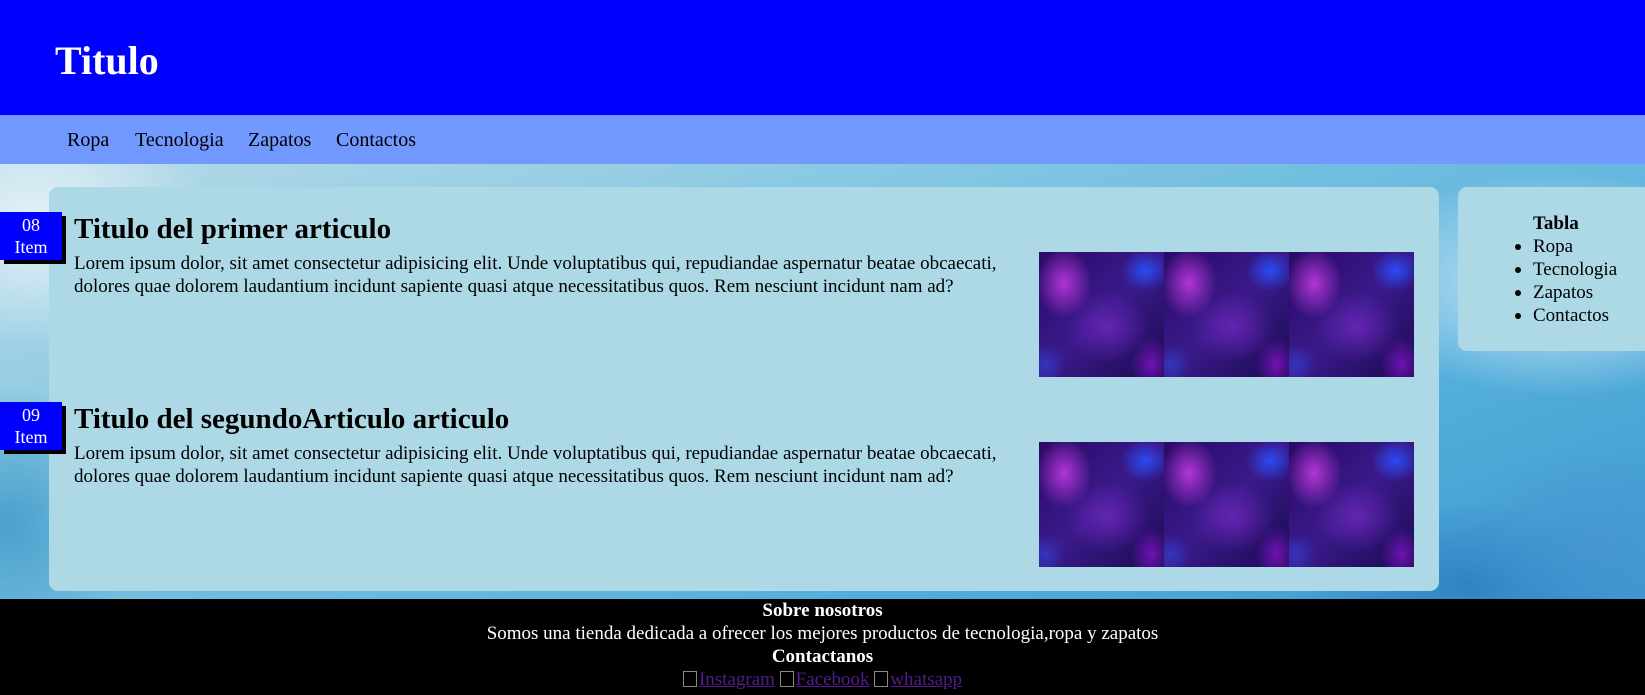 This screenshot has height=695, width=1645. I want to click on footer-contact-title: Contactanos, so click(822, 656).